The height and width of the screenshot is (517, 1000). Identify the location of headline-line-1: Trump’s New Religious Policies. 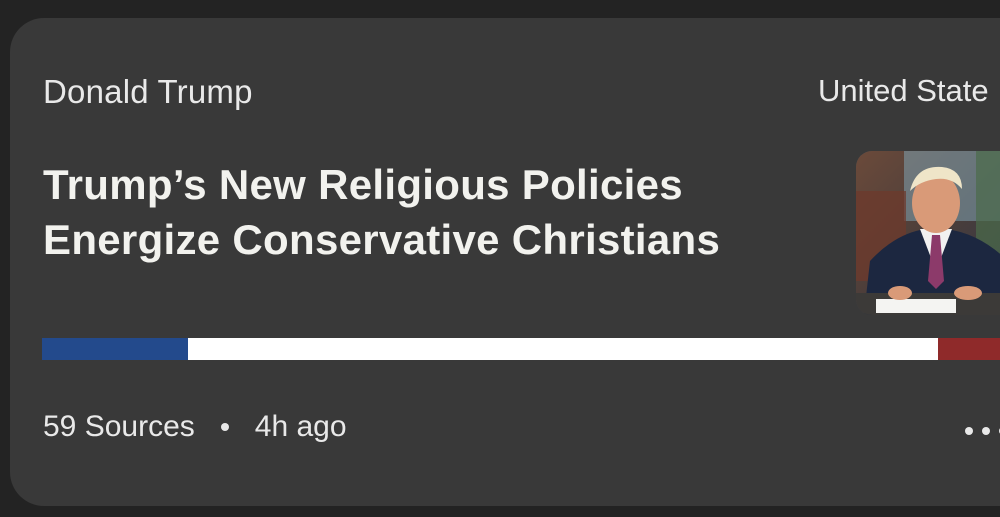
(363, 184).